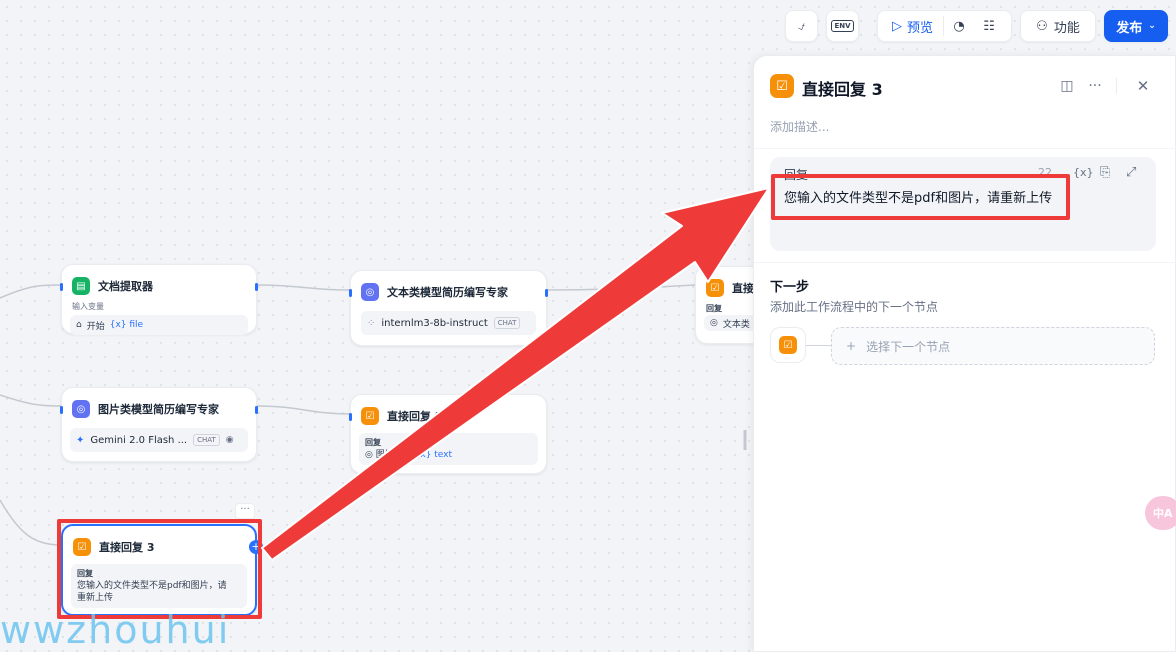 The height and width of the screenshot is (652, 1176). I want to click on book-icon: ◫, so click(1067, 86).